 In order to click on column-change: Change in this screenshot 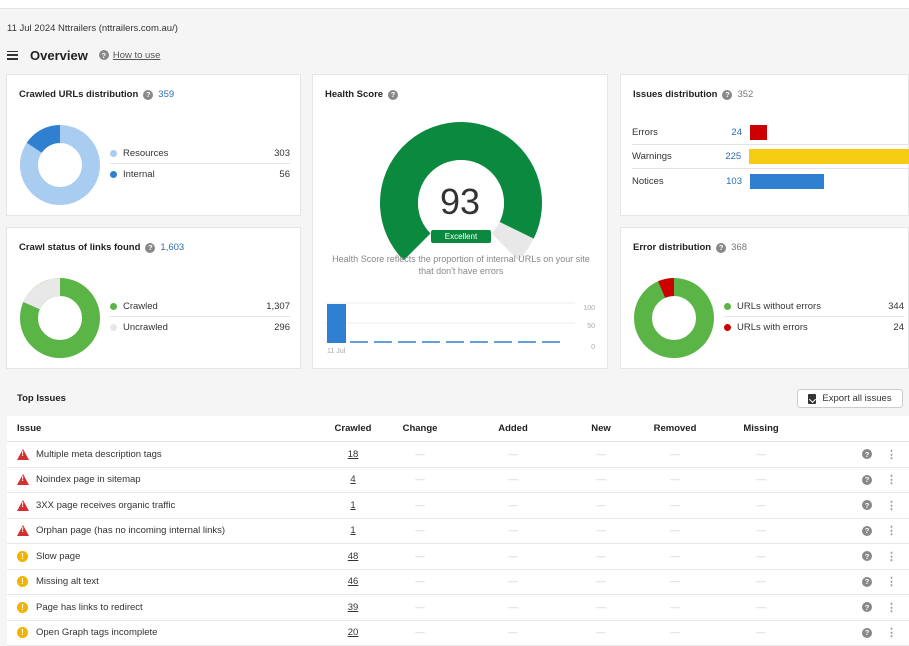, I will do `click(420, 428)`.